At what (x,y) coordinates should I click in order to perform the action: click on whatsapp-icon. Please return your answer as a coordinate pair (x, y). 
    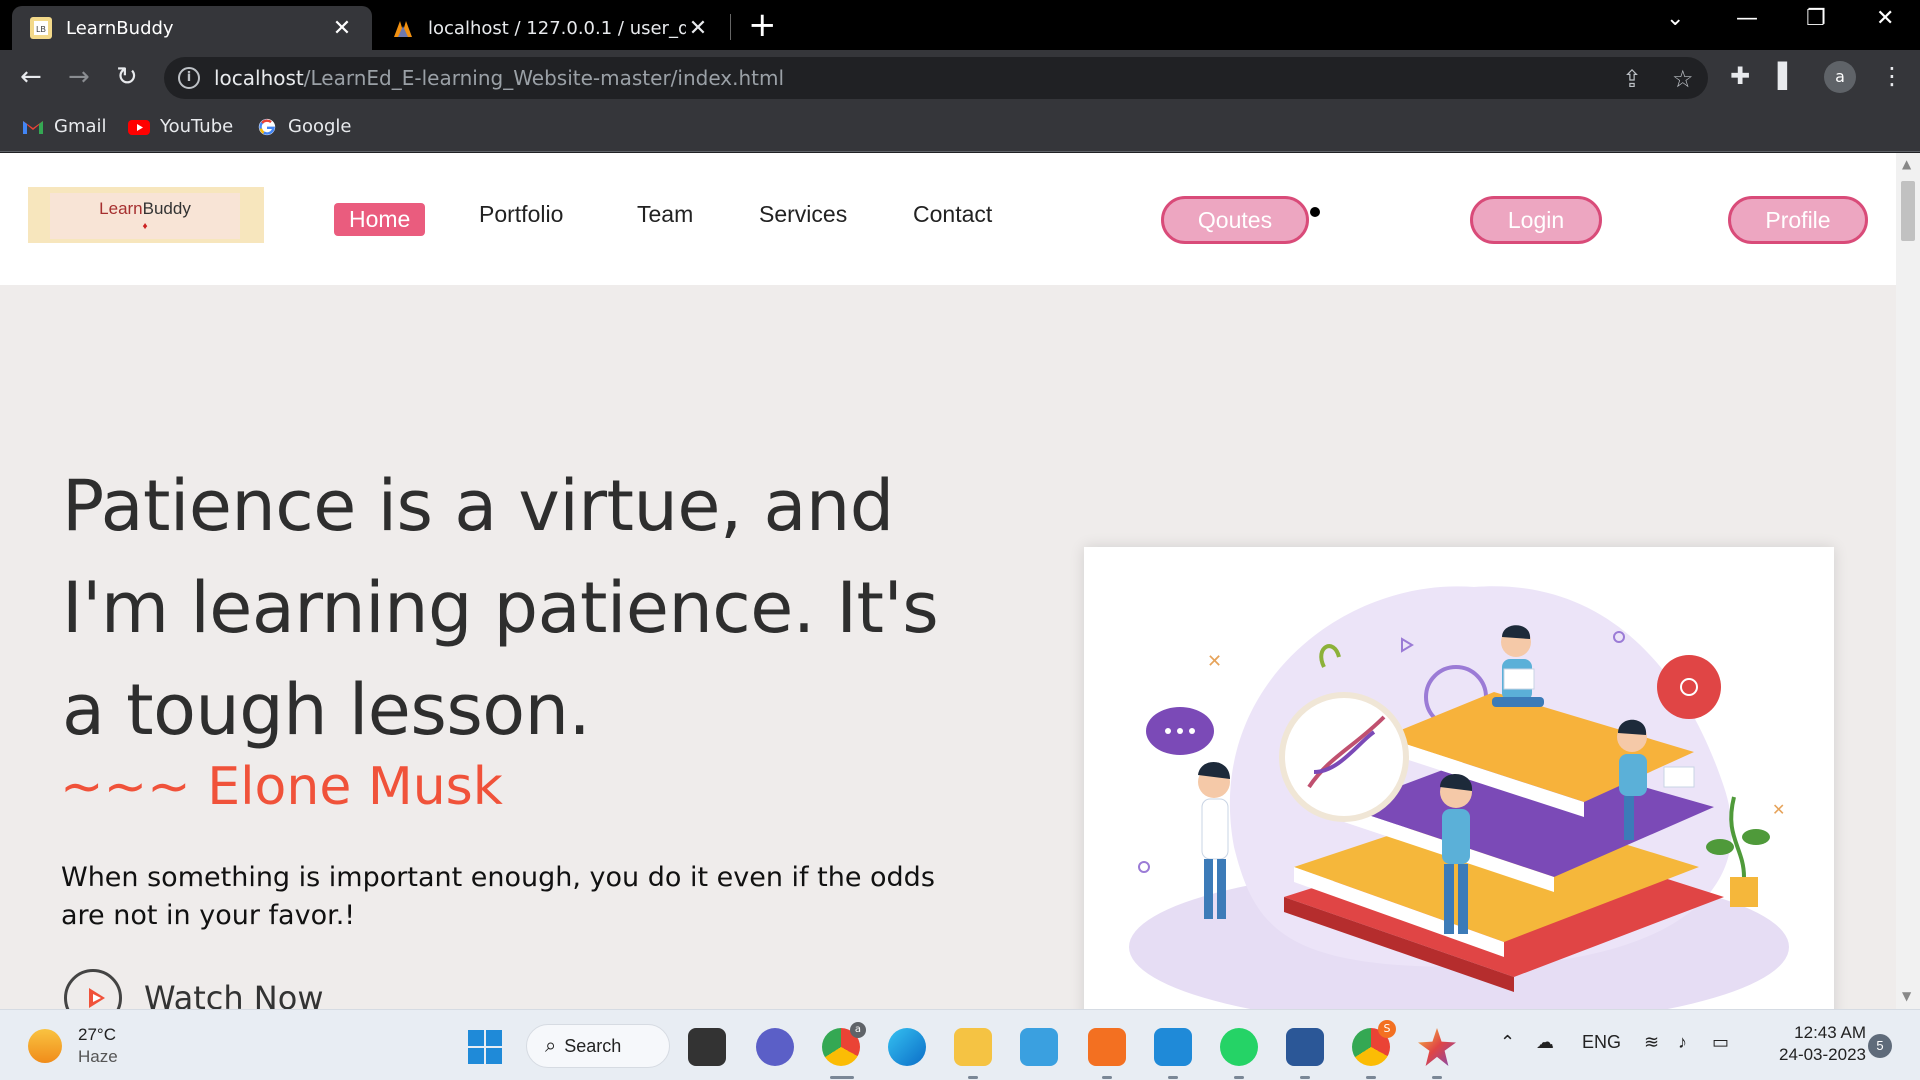
    Looking at the image, I should click on (1239, 1047).